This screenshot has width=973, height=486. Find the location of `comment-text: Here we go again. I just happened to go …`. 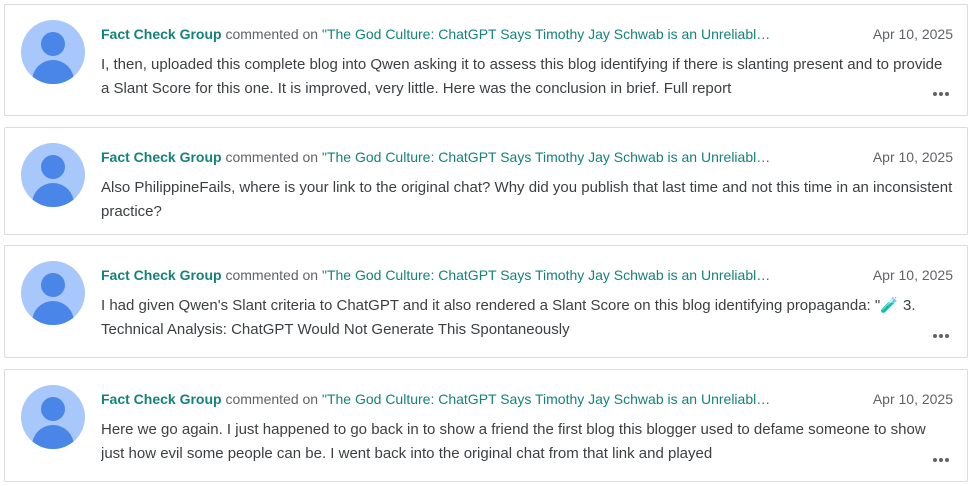

comment-text: Here we go again. I just happened to go … is located at coordinates (527, 442).